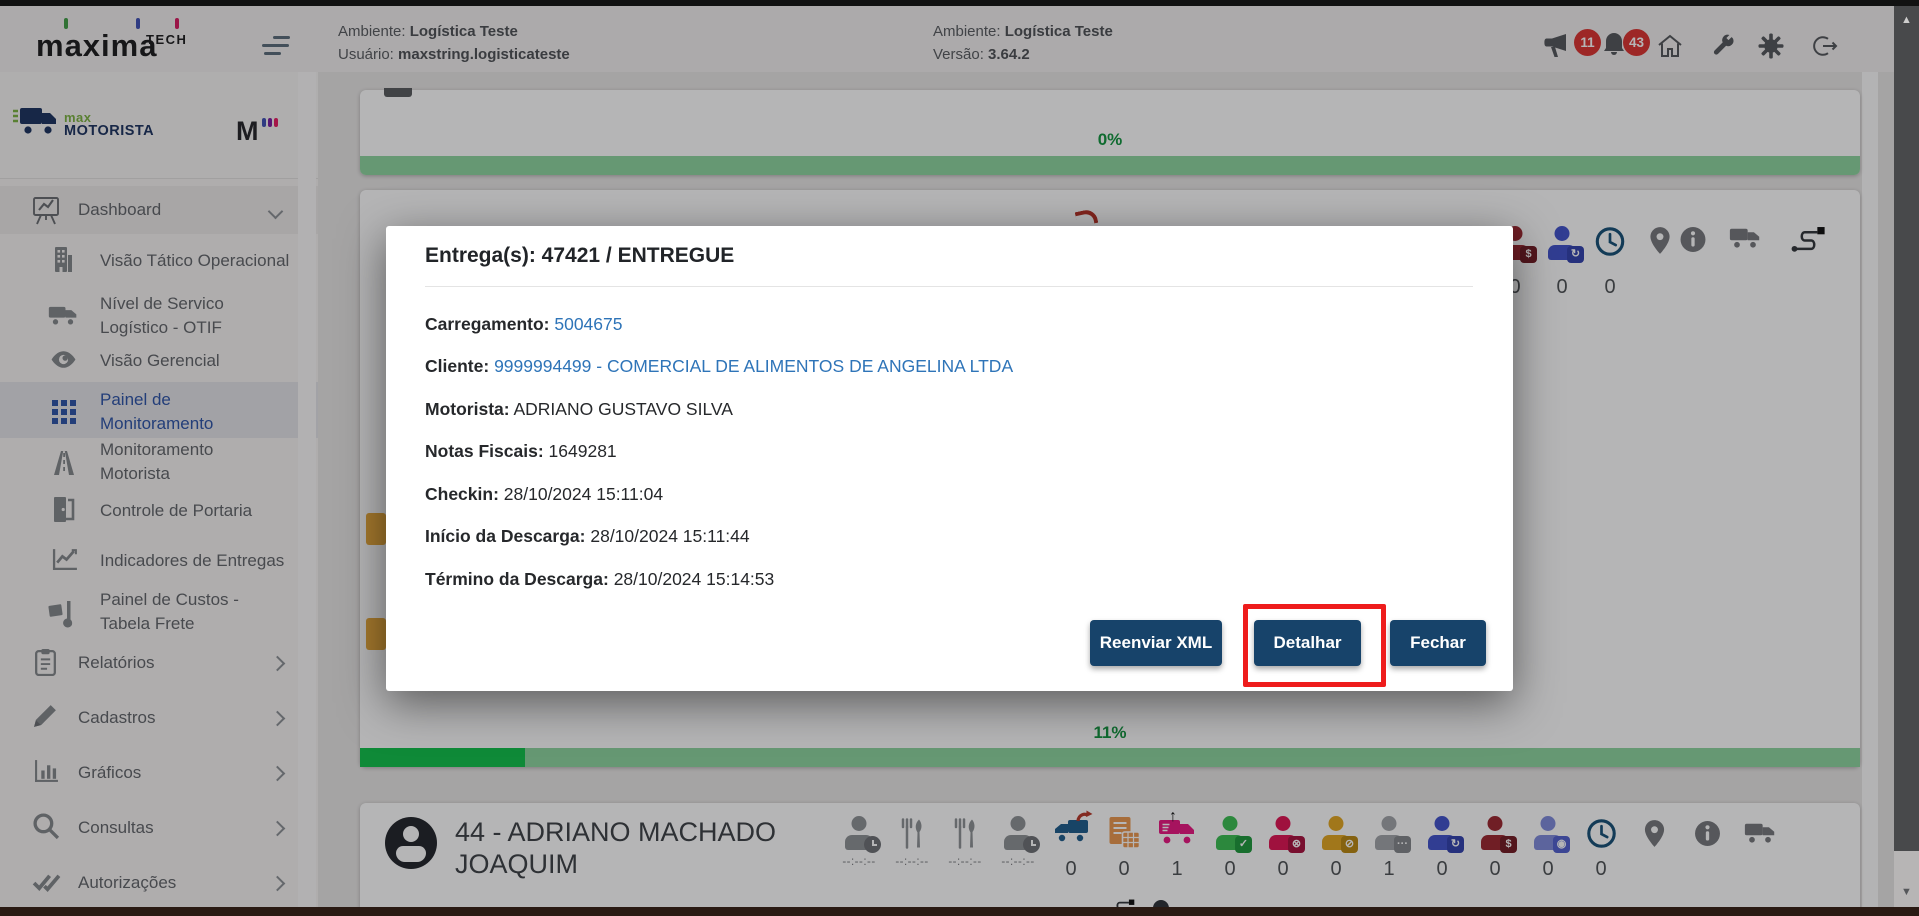 The width and height of the screenshot is (1919, 916). What do you see at coordinates (694, 579) in the screenshot?
I see `field-value: 28/10/2024 15:14:53` at bounding box center [694, 579].